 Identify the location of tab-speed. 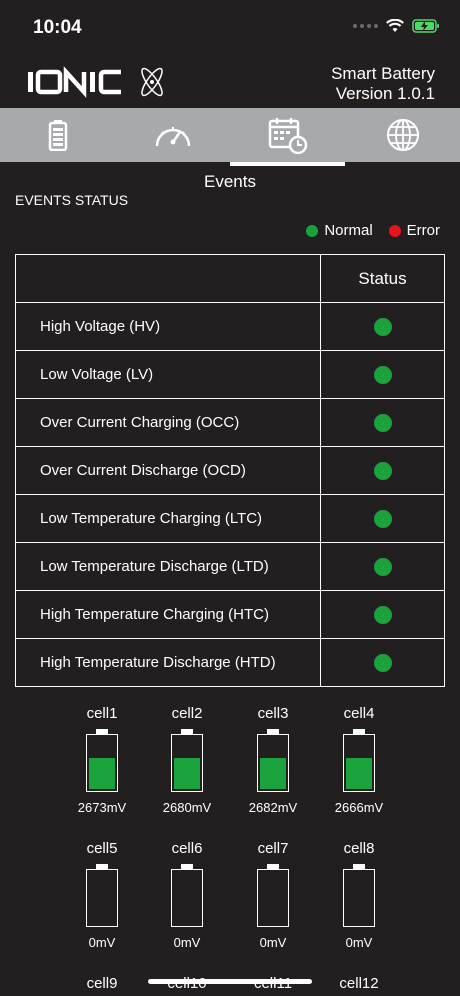
(172, 135).